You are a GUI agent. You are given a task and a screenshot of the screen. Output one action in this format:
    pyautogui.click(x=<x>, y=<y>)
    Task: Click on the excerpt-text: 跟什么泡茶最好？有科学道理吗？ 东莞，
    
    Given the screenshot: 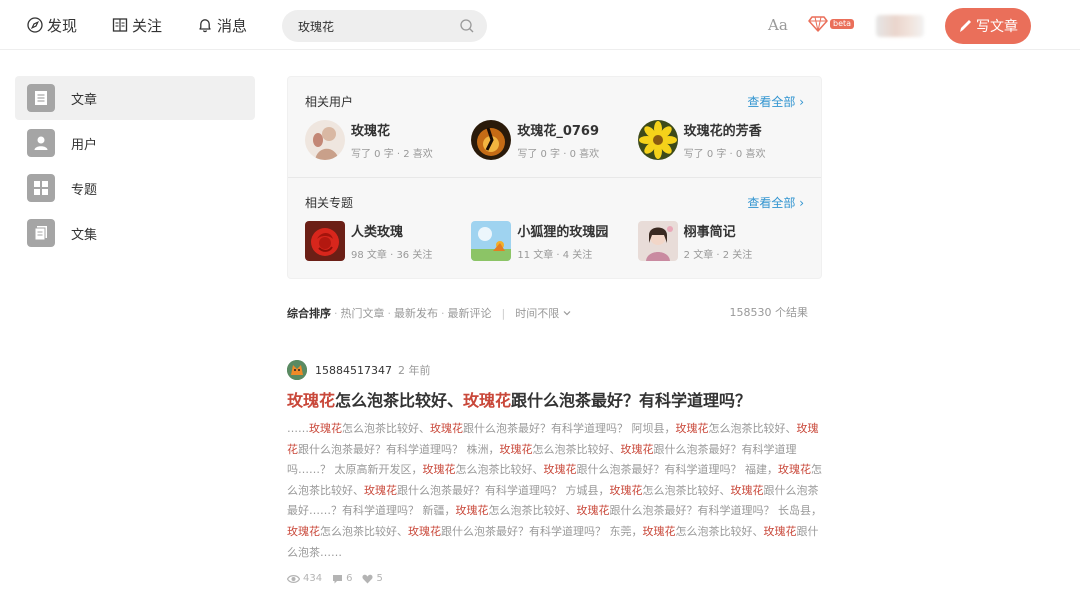 What is the action you would take?
    pyautogui.click(x=542, y=531)
    